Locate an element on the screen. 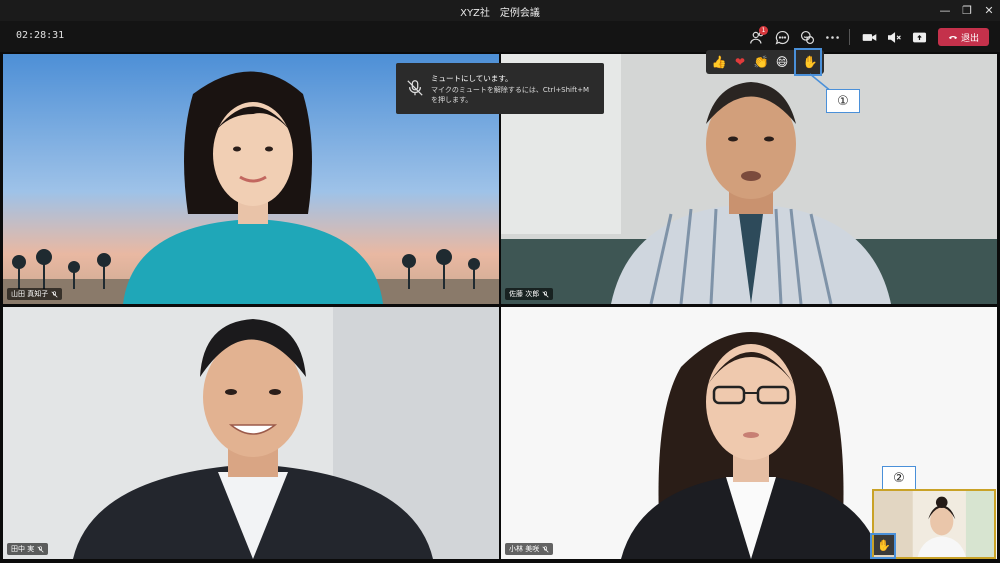 This screenshot has width=1000, height=563. toolbar-divider is located at coordinates (849, 37).